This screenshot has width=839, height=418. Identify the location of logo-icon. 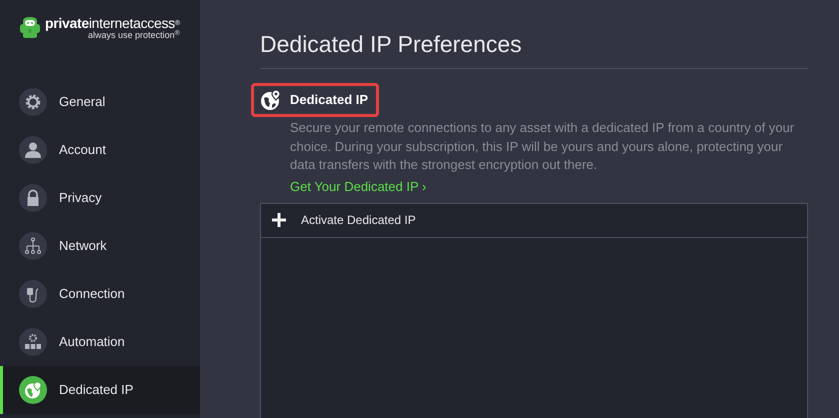
(30, 27).